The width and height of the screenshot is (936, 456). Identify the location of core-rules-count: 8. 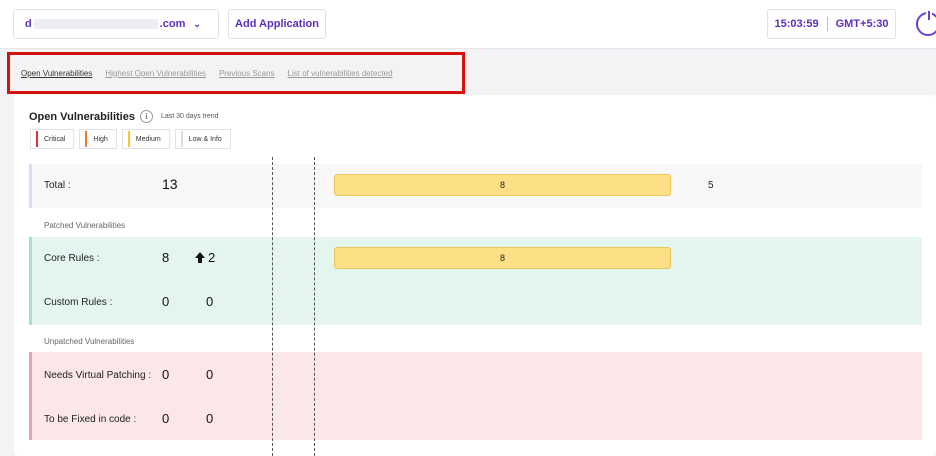
(166, 257).